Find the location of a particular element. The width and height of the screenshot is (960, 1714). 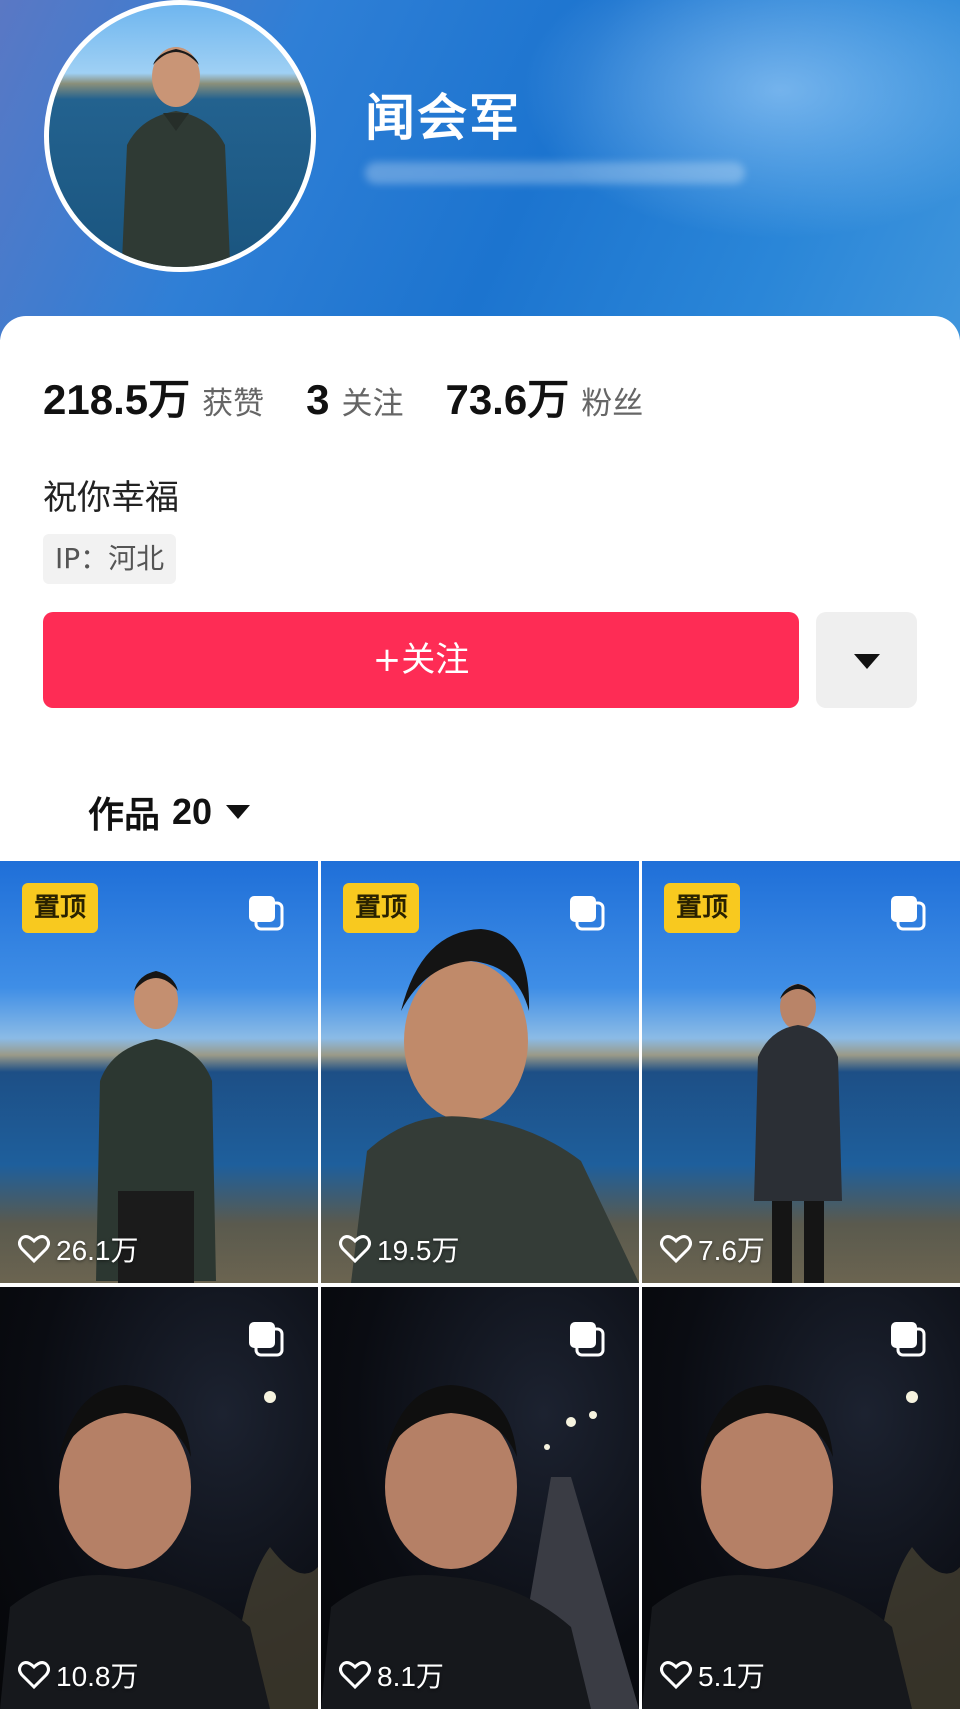

video-like-count: 19.5万 is located at coordinates (399, 1249).